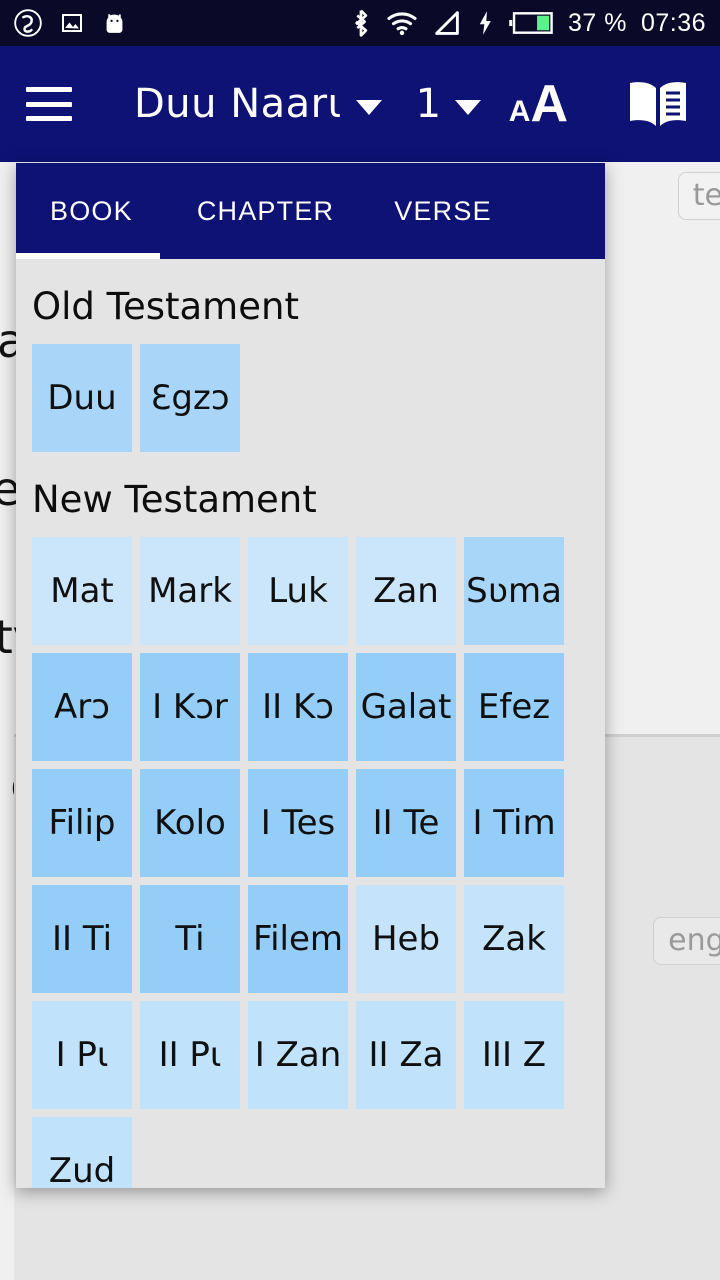  I want to click on book-tile: Ti, so click(190, 939).